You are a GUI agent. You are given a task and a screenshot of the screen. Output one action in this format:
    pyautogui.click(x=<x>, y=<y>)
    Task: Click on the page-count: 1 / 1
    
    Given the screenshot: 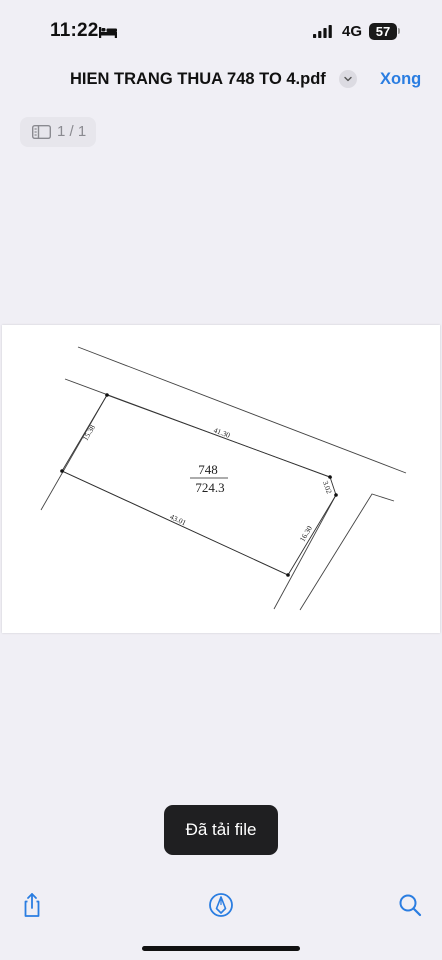 What is the action you would take?
    pyautogui.click(x=72, y=131)
    